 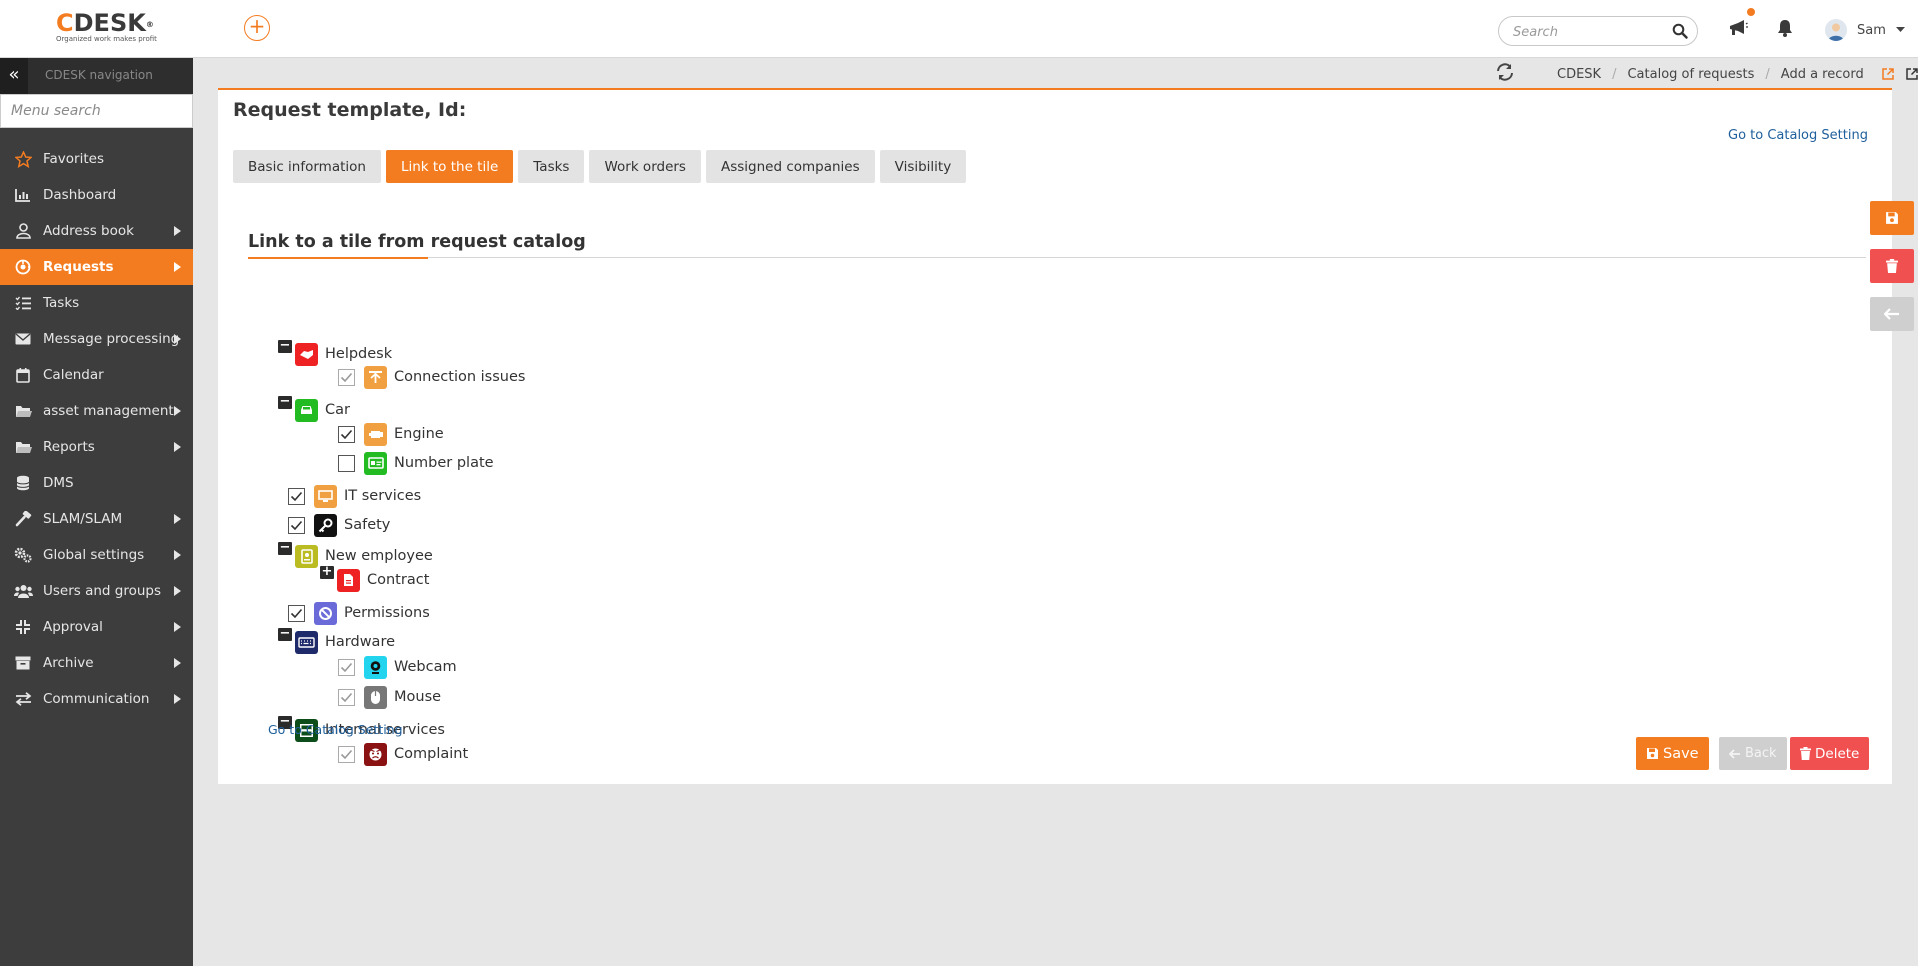 What do you see at coordinates (285, 634) in the screenshot?
I see `collapse-hardware-toggle: −` at bounding box center [285, 634].